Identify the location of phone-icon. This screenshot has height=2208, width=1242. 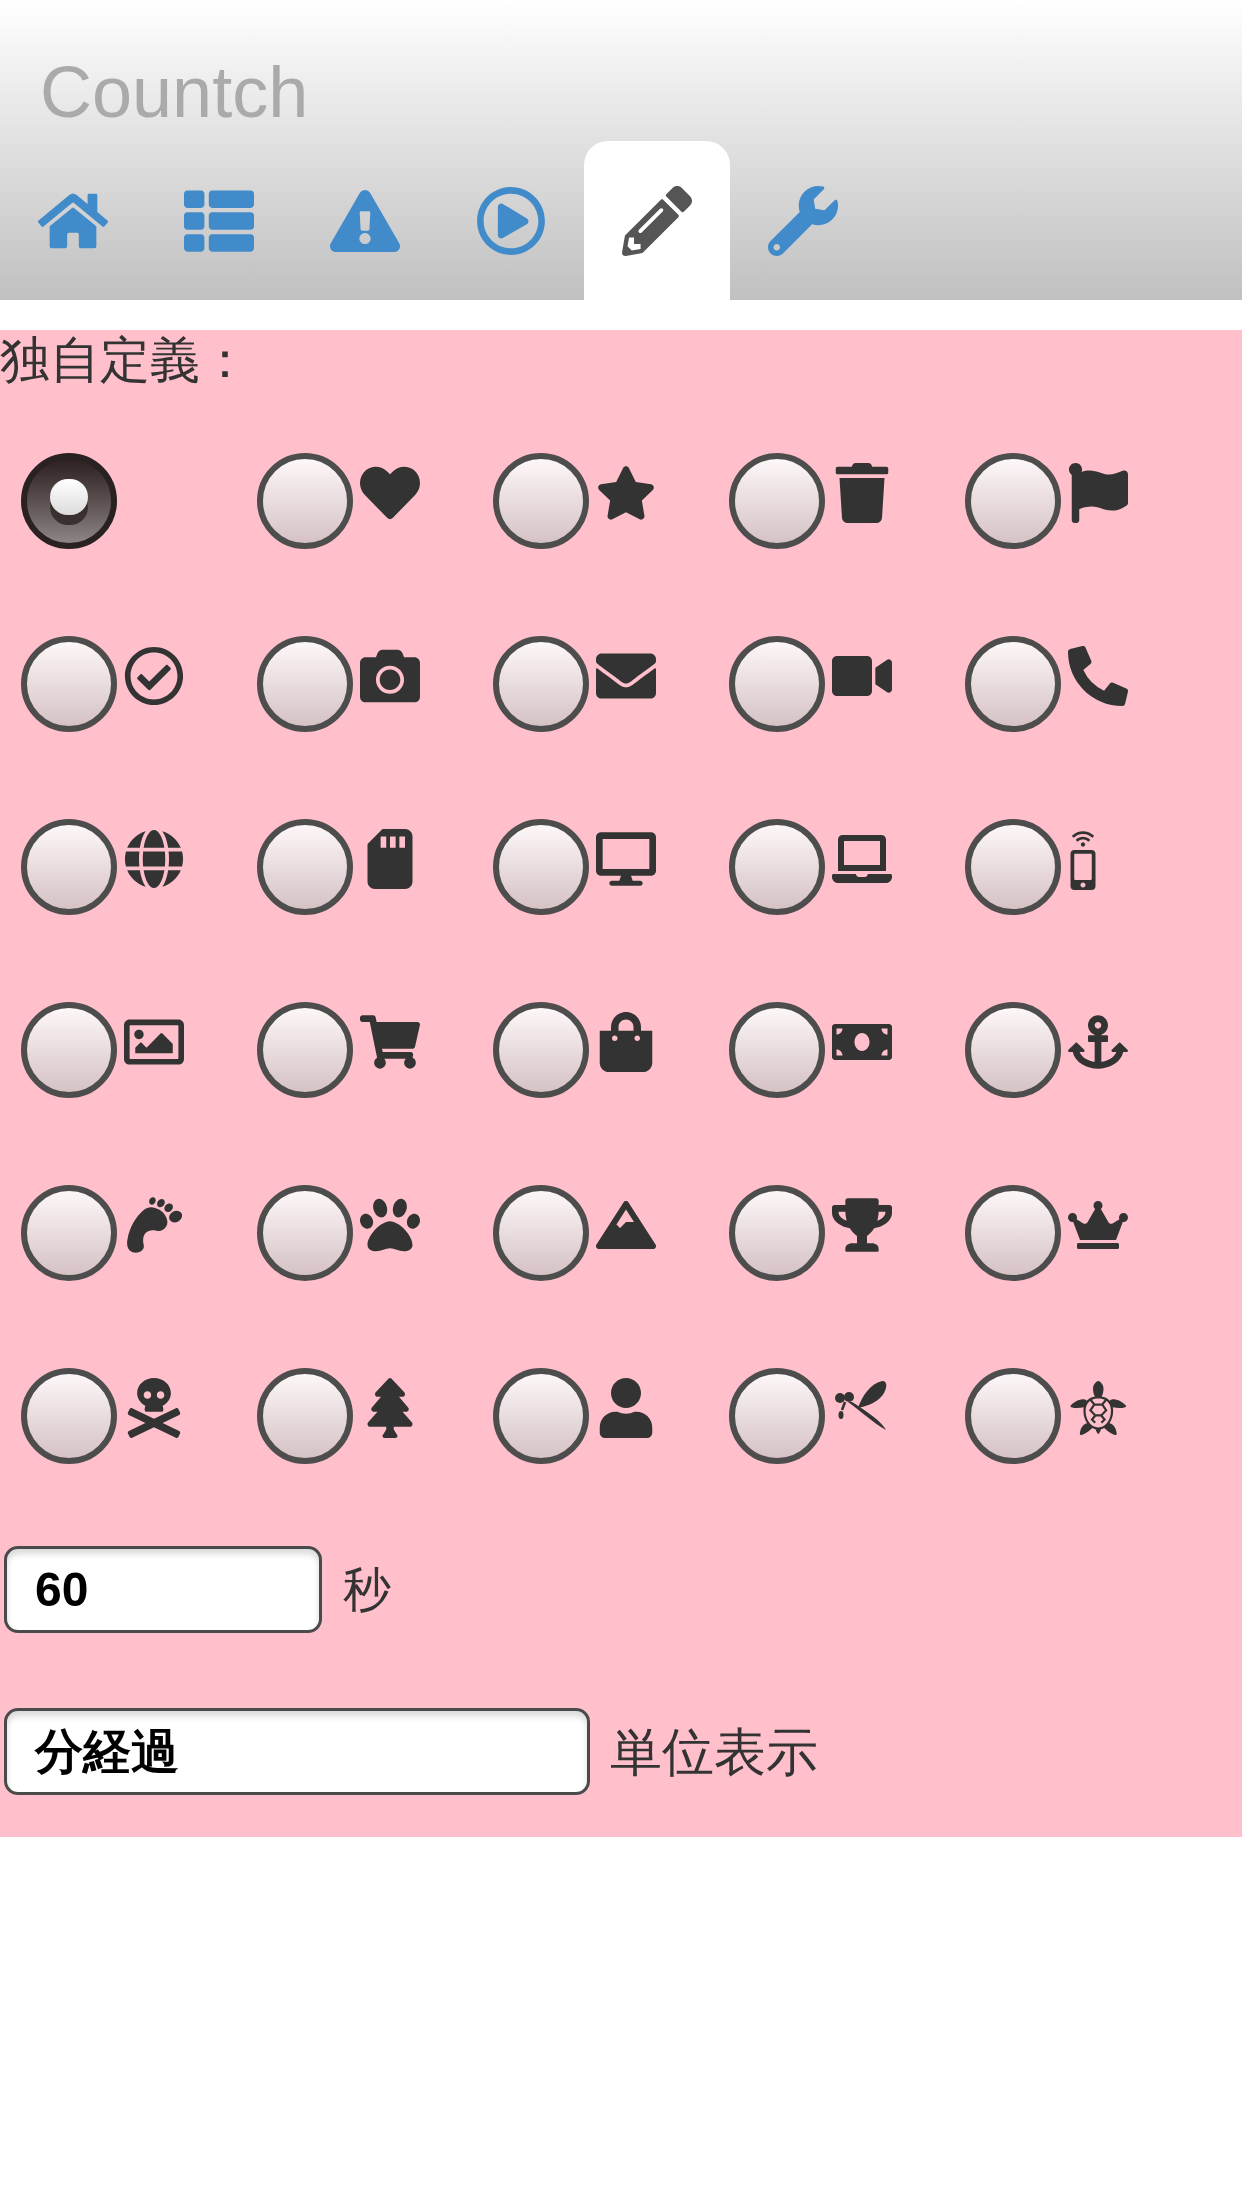
(1098, 675).